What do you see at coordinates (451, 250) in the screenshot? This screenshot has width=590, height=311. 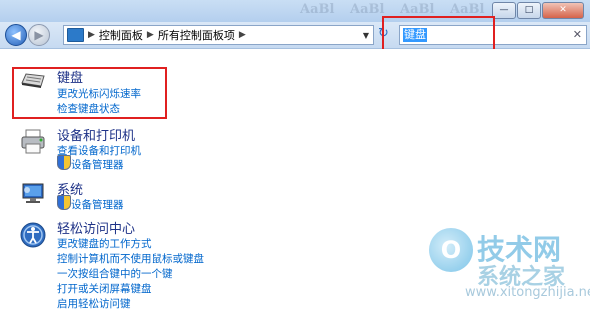 I see `watermark-logo-icon: O` at bounding box center [451, 250].